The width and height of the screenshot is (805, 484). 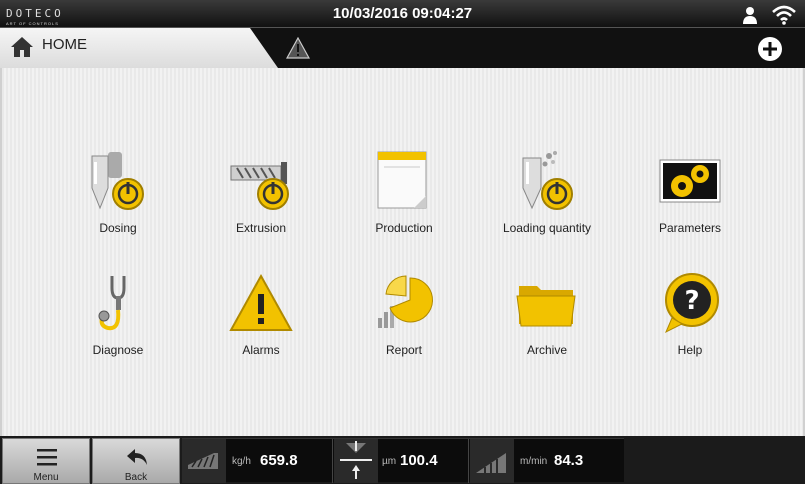 I want to click on pie-chart-icon, so click(x=405, y=301).